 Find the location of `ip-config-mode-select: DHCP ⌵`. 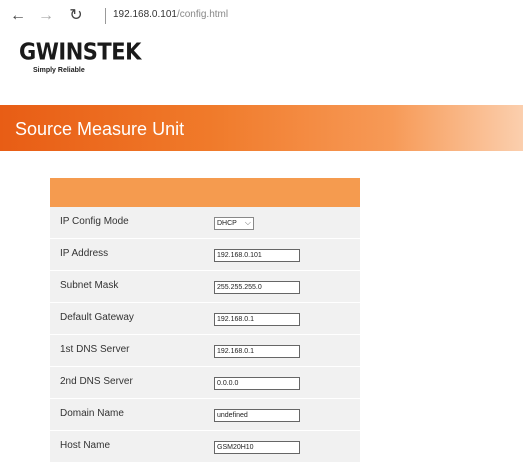

ip-config-mode-select: DHCP ⌵ is located at coordinates (234, 223).